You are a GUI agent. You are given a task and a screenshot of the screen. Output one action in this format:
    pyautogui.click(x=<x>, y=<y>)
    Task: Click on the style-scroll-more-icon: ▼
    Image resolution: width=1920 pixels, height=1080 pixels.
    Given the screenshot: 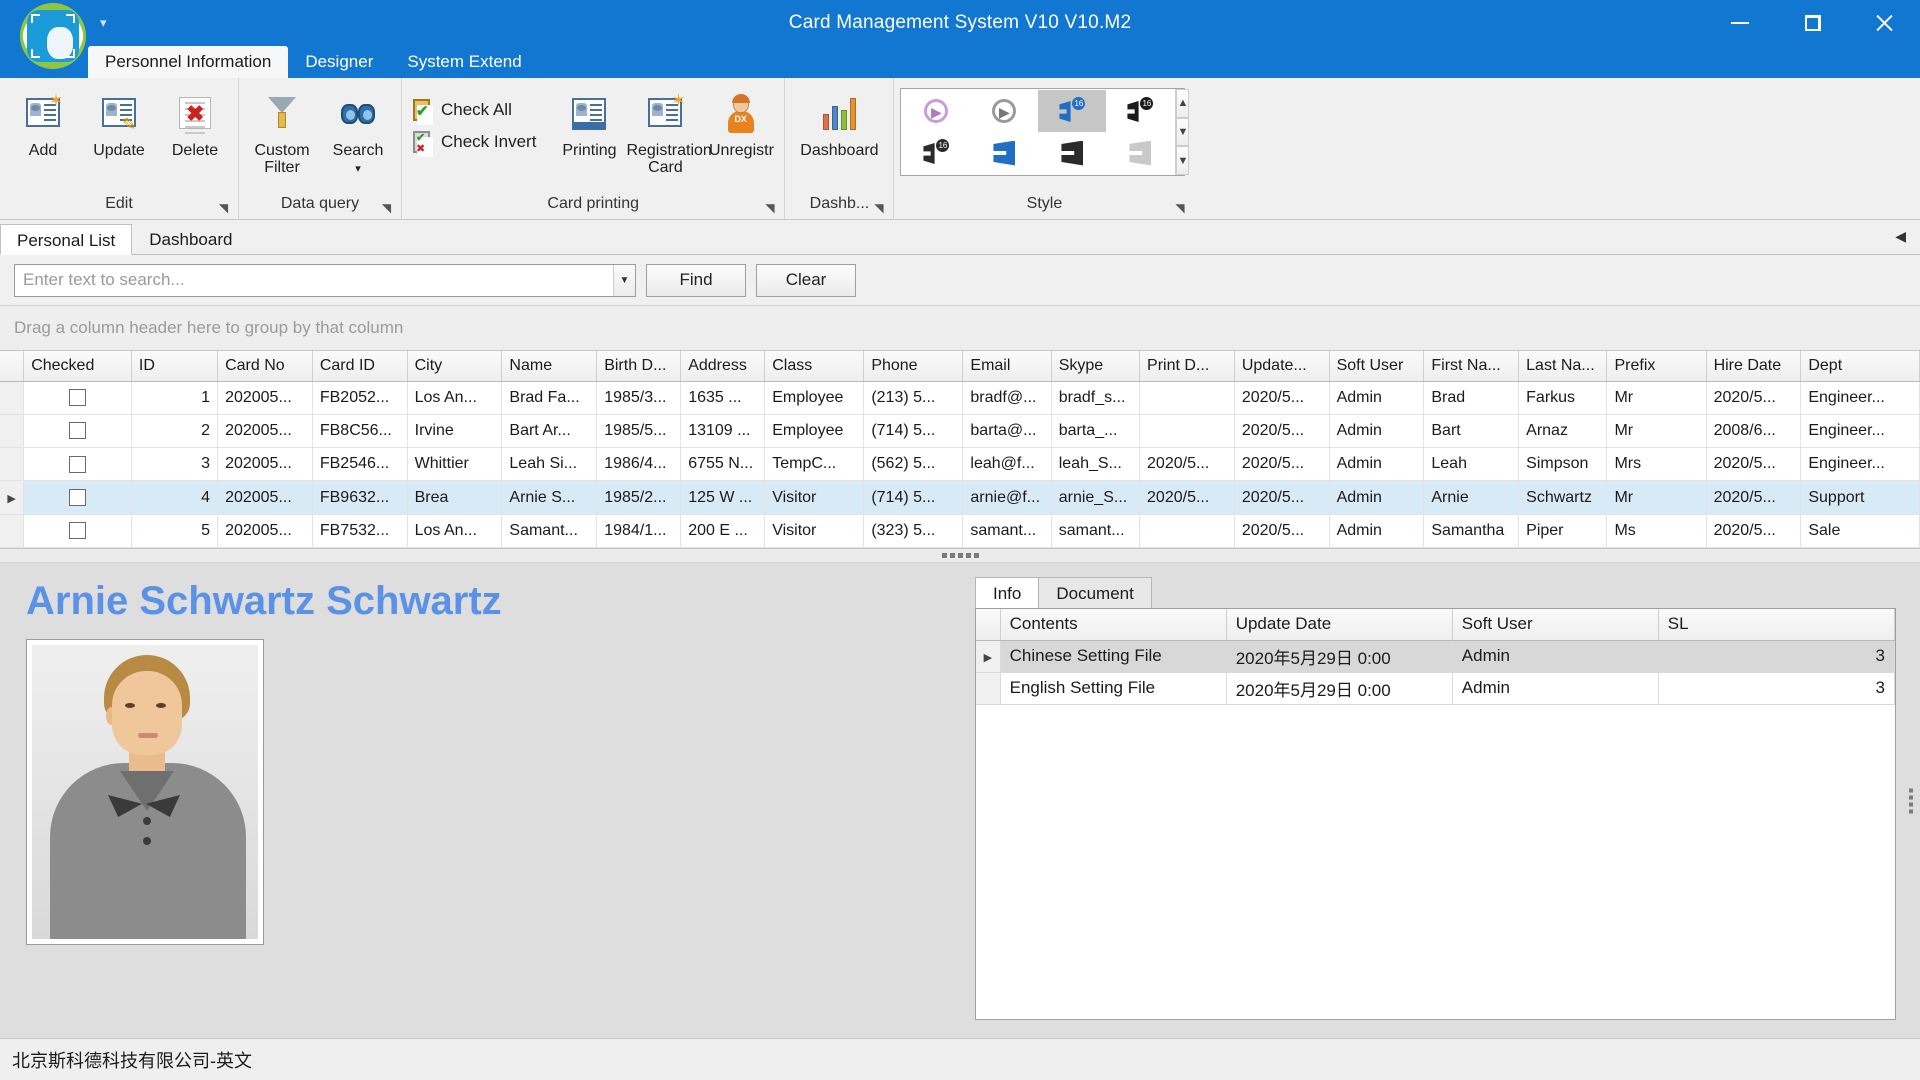 What is the action you would take?
    pyautogui.click(x=1183, y=161)
    